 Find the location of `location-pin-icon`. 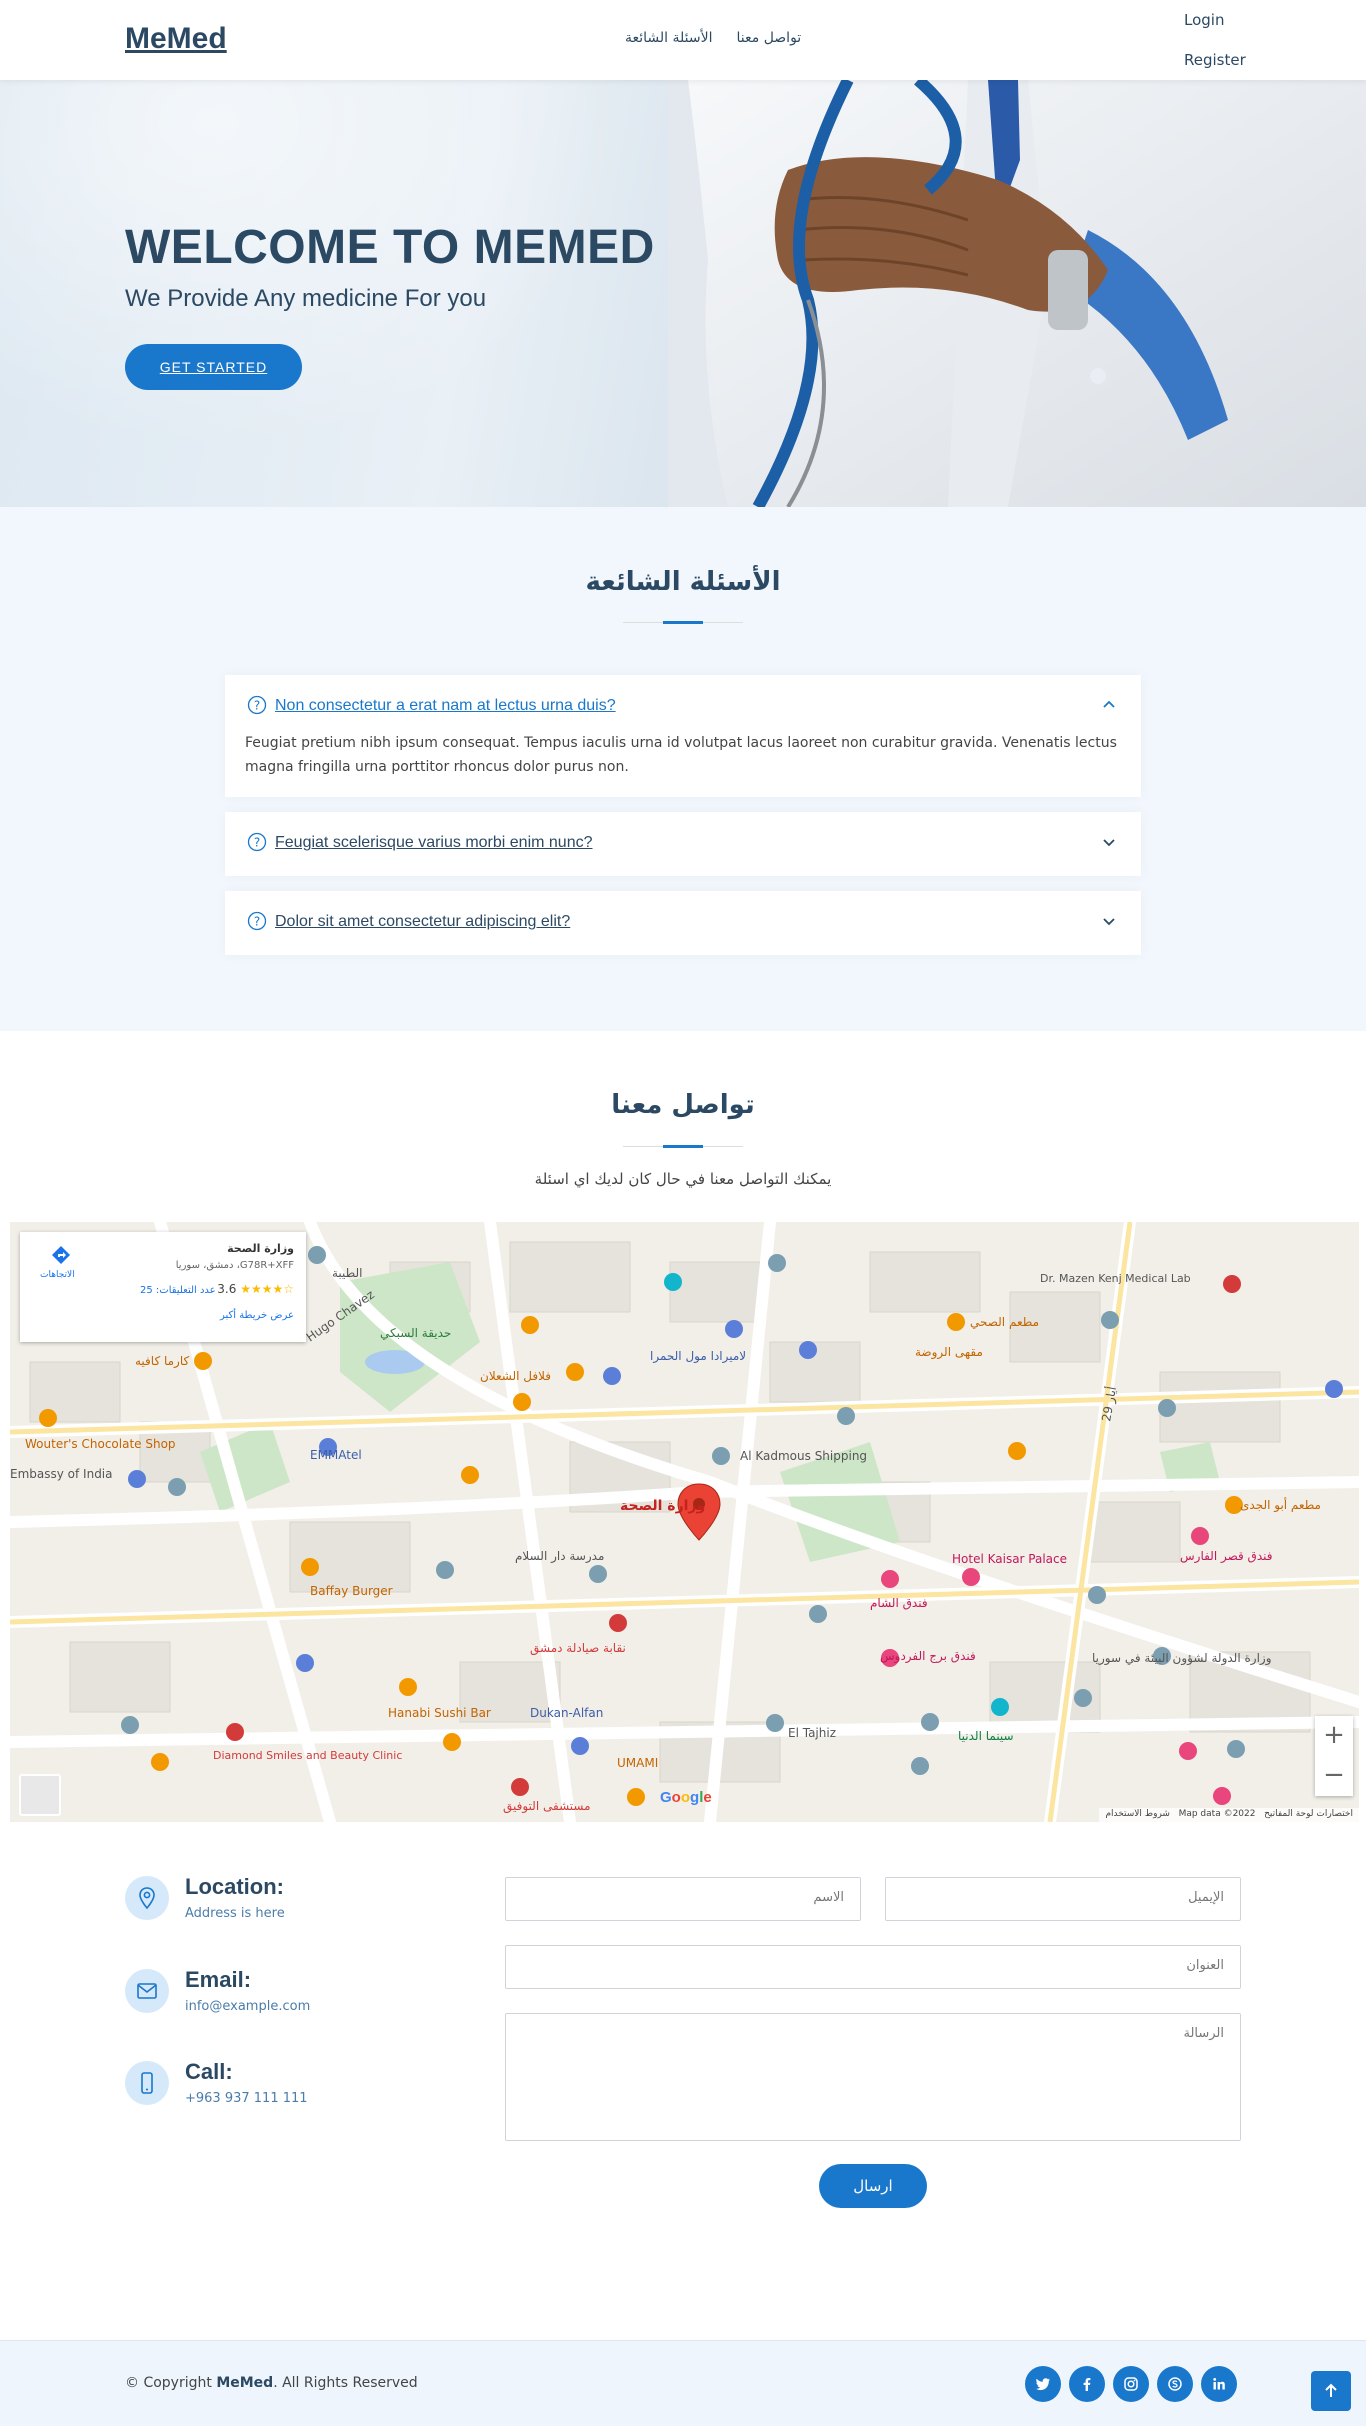

location-pin-icon is located at coordinates (147, 1898).